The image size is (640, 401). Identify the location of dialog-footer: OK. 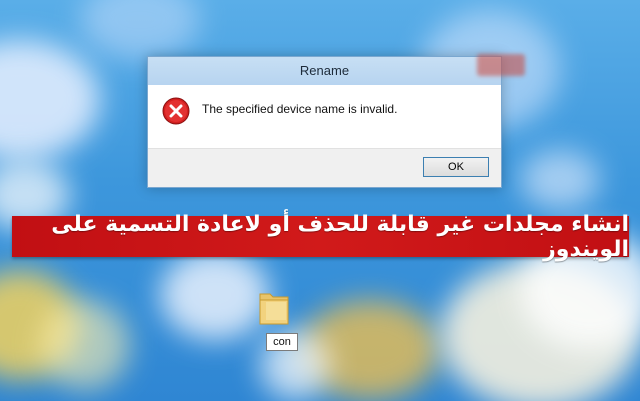
(324, 167).